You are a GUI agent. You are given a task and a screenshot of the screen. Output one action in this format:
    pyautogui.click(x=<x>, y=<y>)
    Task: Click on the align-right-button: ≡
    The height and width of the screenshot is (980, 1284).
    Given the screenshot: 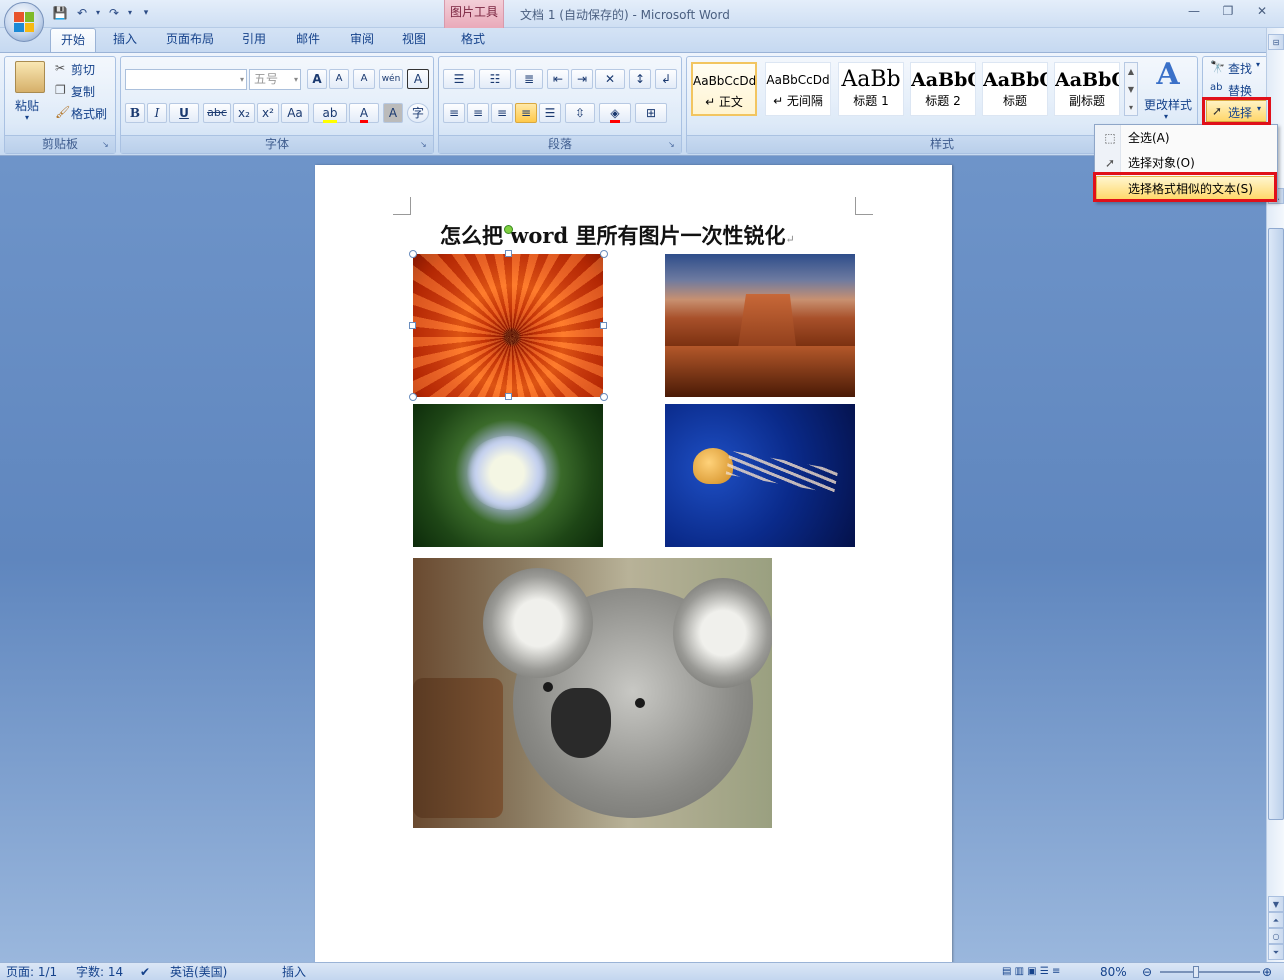 What is the action you would take?
    pyautogui.click(x=502, y=113)
    